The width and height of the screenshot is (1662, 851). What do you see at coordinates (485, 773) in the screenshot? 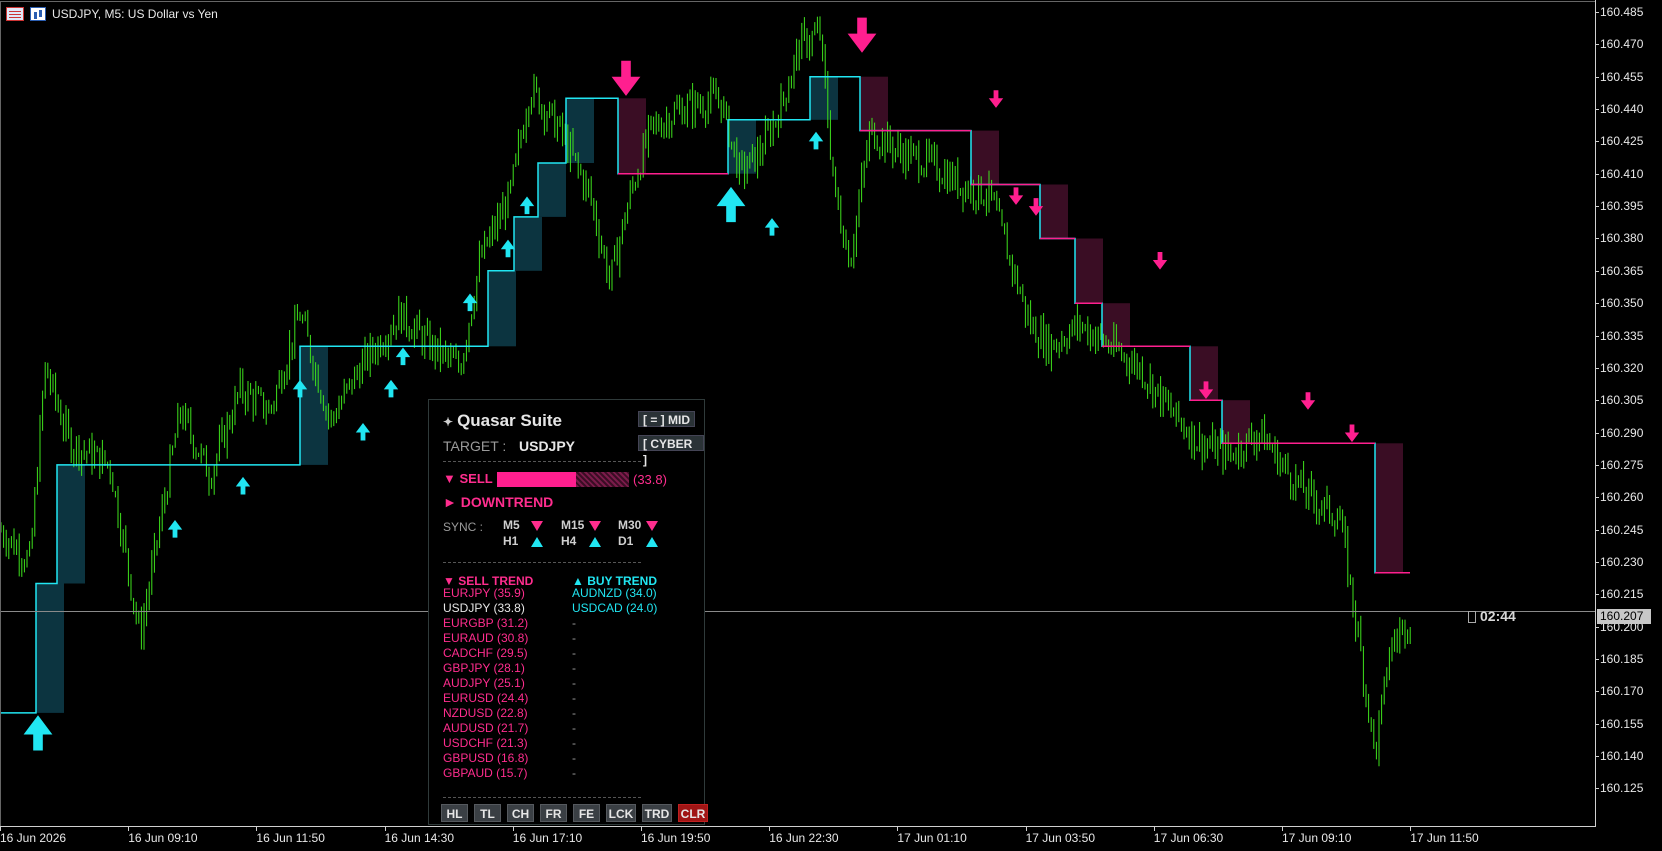
I see `sell-trend-item: GBPAUD (15.7)` at bounding box center [485, 773].